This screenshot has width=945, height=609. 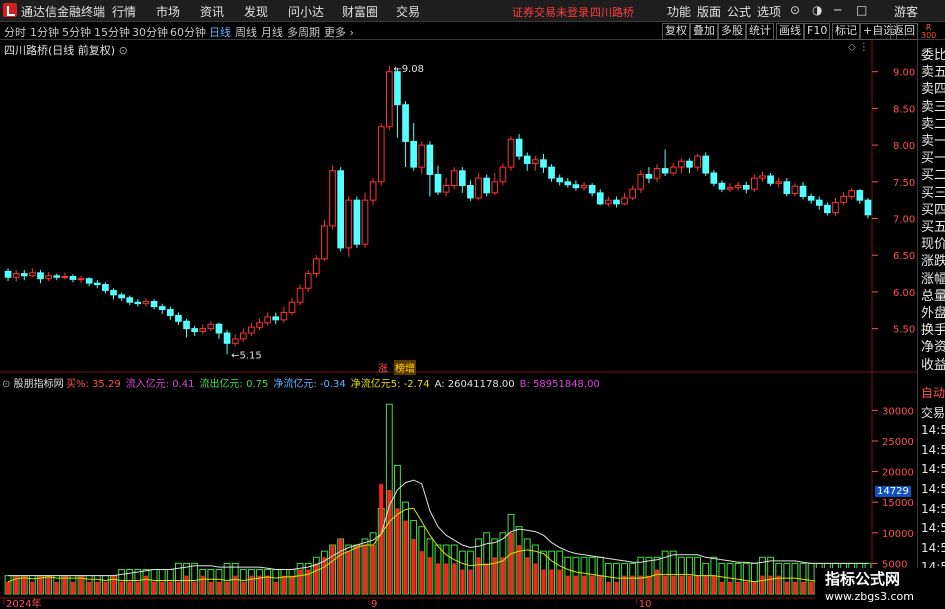 What do you see at coordinates (933, 105) in the screenshot?
I see `quote-field-label: 卖三` at bounding box center [933, 105].